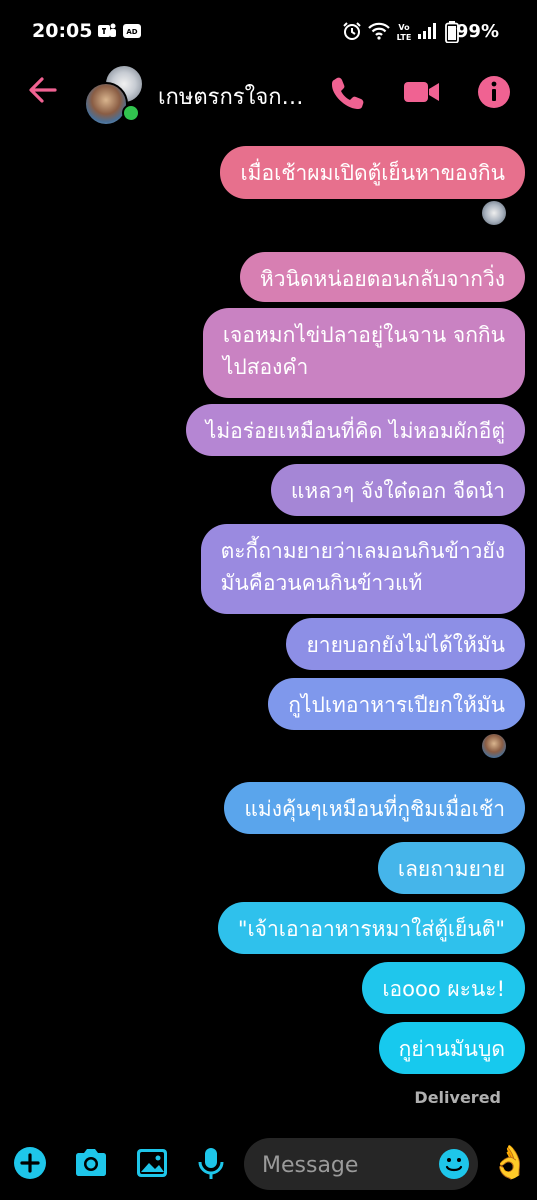 This screenshot has width=537, height=1200. What do you see at coordinates (374, 808) in the screenshot?
I see `message-bubble: แม่งคุ้นๆเหมือนที่กูชิมเมื่อเช้า` at bounding box center [374, 808].